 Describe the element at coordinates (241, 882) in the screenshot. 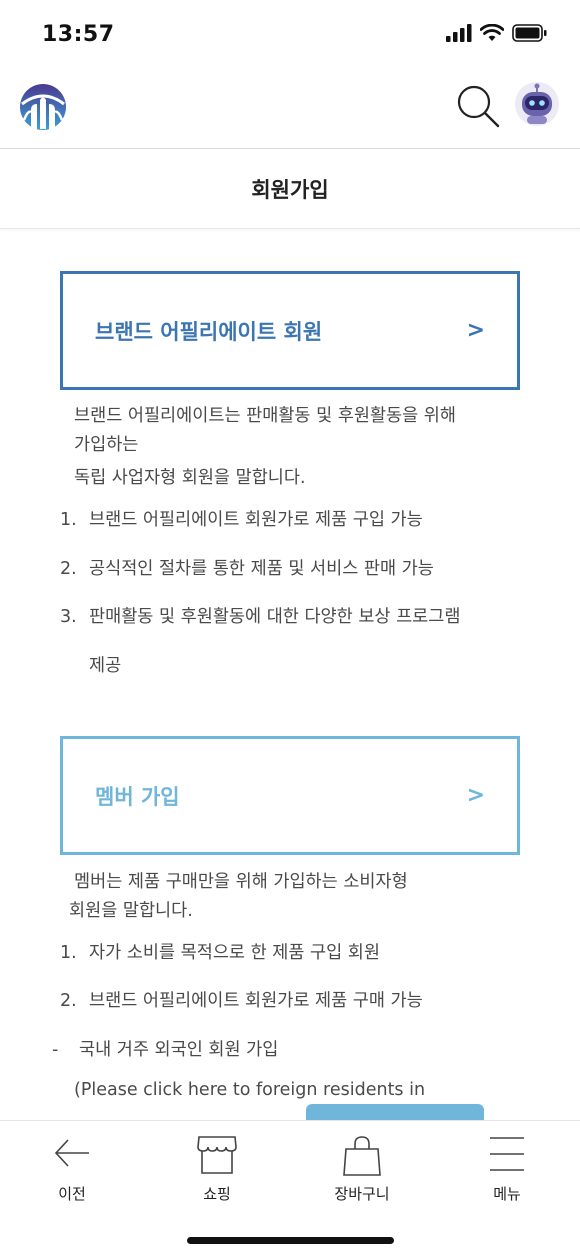

I see `member-desc-line1: 멤버는 제품 구매만을 위해 가입하는 소비자형` at that location.